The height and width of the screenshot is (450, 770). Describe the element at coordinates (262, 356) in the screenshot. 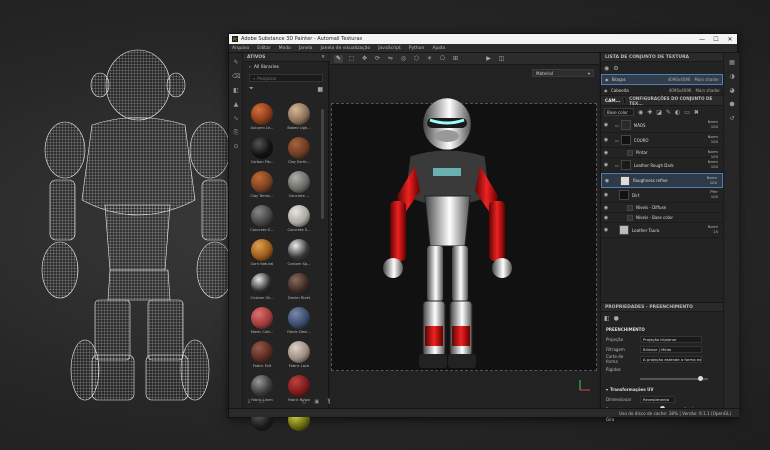

I see `material-thumbnail: Fabric Felt` at that location.